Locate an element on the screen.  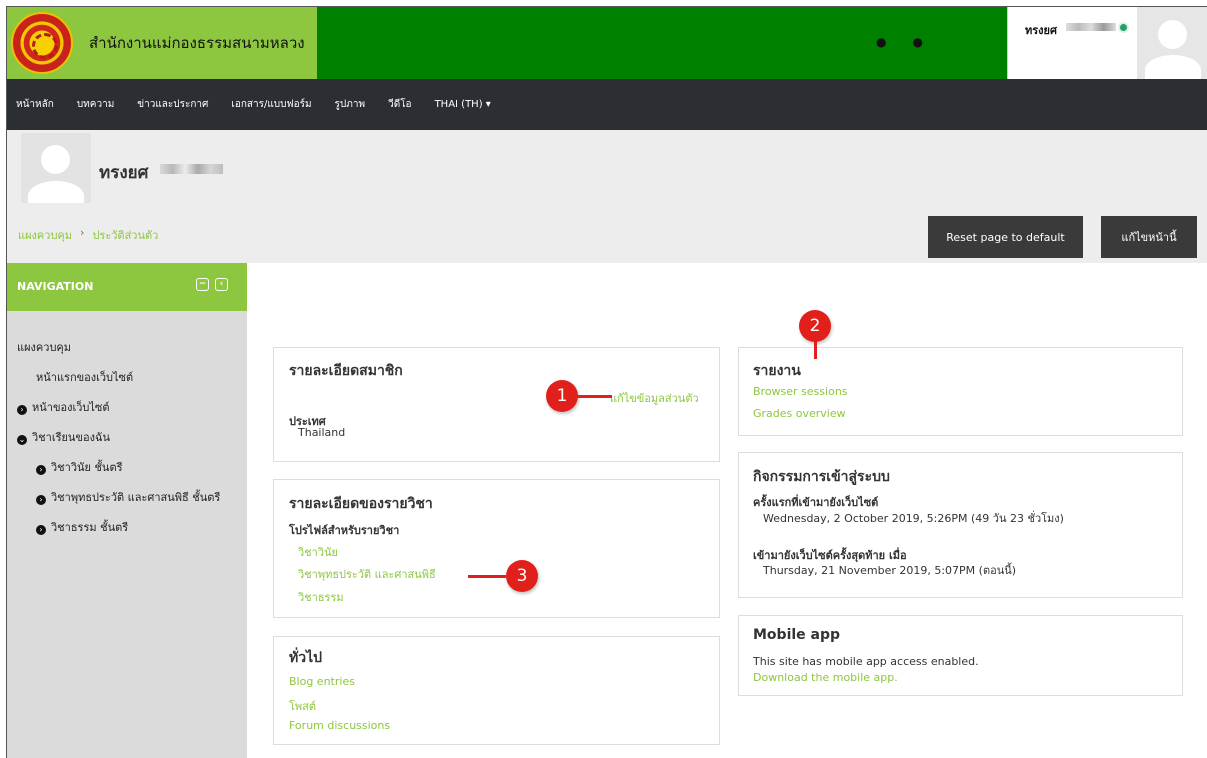
sidebar-item-my-courses-label: วิชาเรียนของฉัน is located at coordinates (71, 437).